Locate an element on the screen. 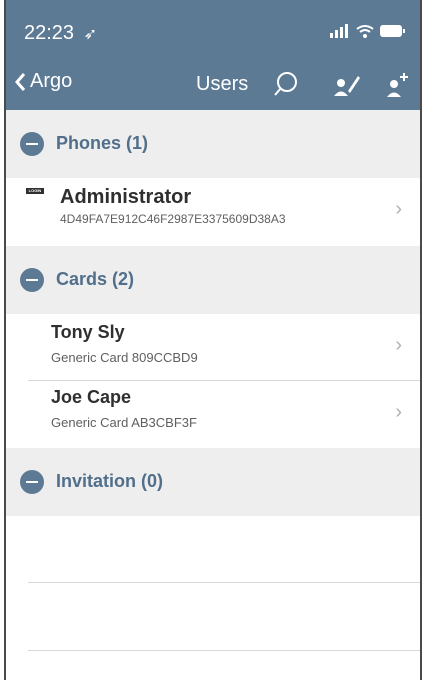 The height and width of the screenshot is (680, 426). signal-icon is located at coordinates (339, 31).